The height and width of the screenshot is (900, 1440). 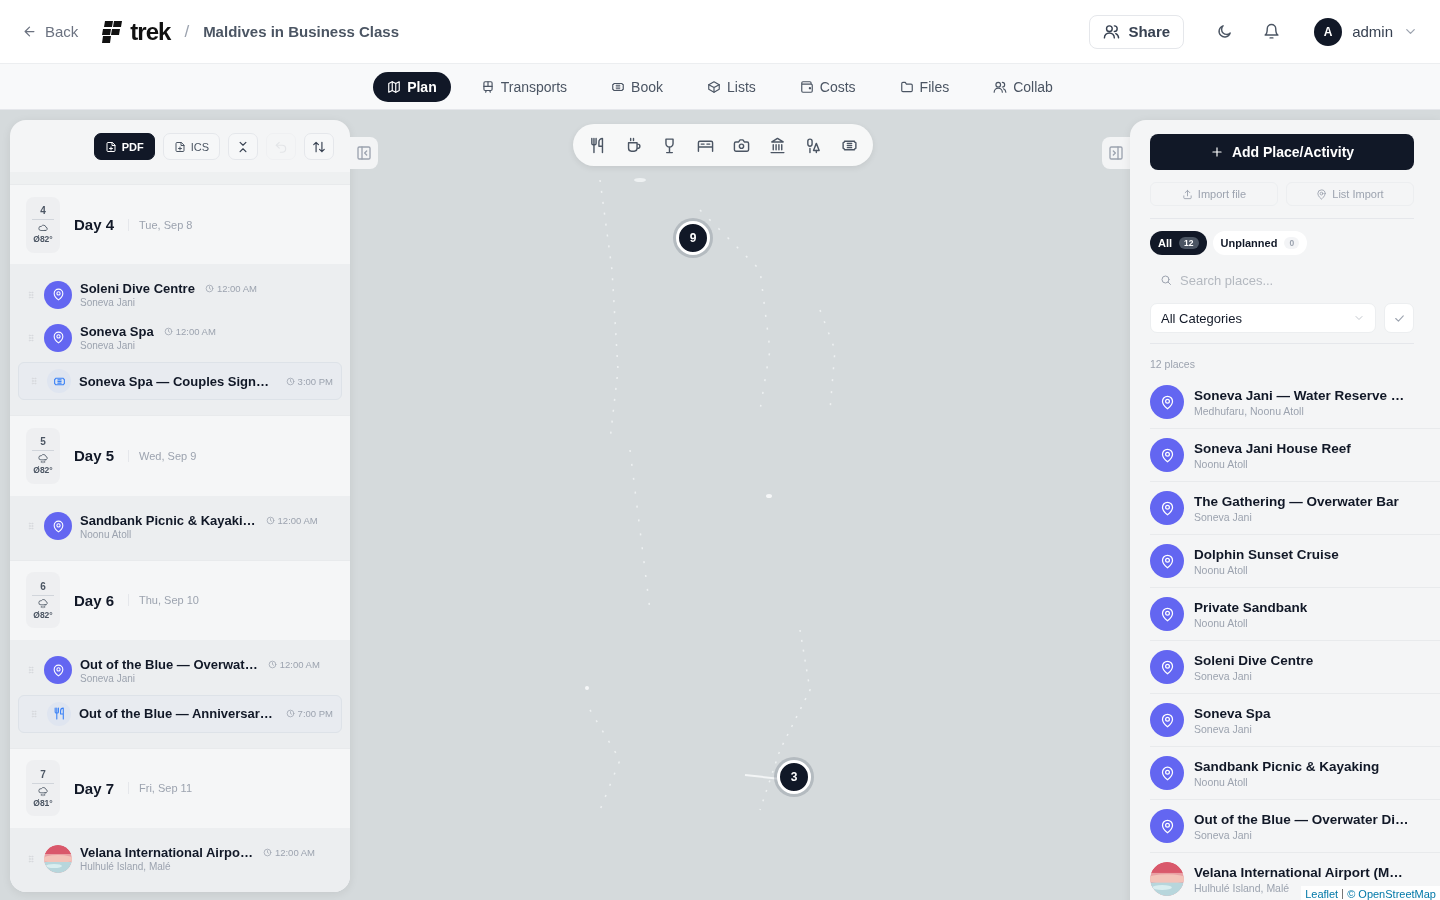 I want to click on notifications-button, so click(x=1272, y=31).